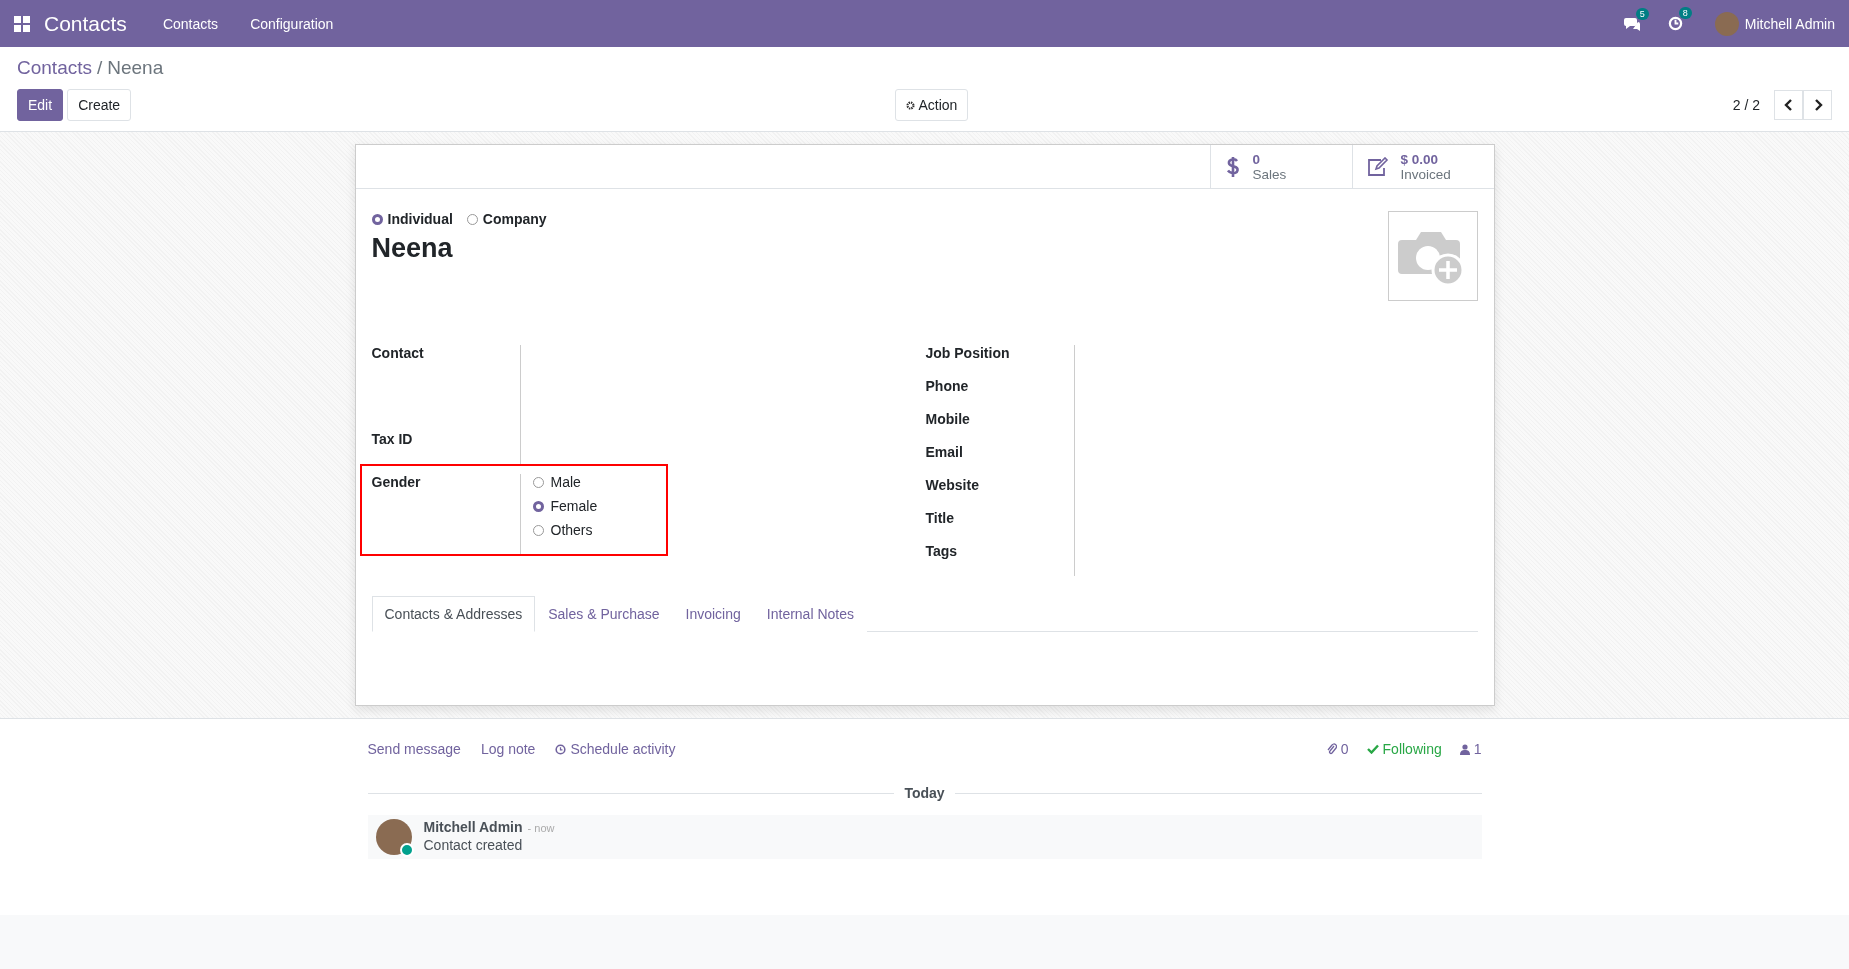  Describe the element at coordinates (85, 23) in the screenshot. I see `app-title: Contacts` at that location.